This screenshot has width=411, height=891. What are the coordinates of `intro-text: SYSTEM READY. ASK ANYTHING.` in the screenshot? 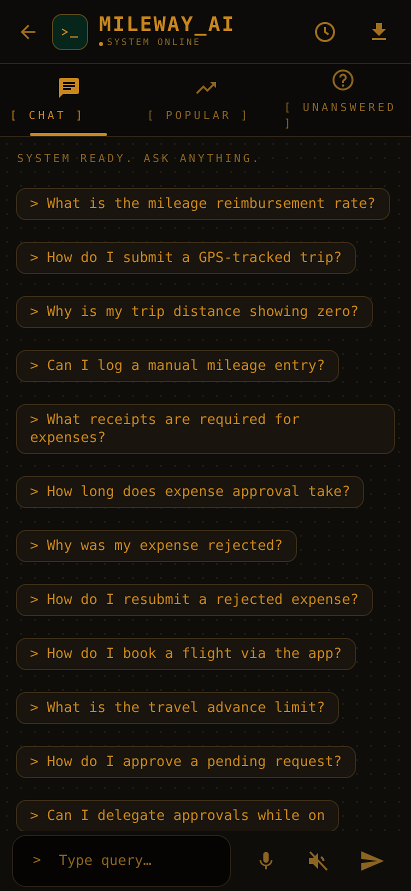 It's located at (139, 159).